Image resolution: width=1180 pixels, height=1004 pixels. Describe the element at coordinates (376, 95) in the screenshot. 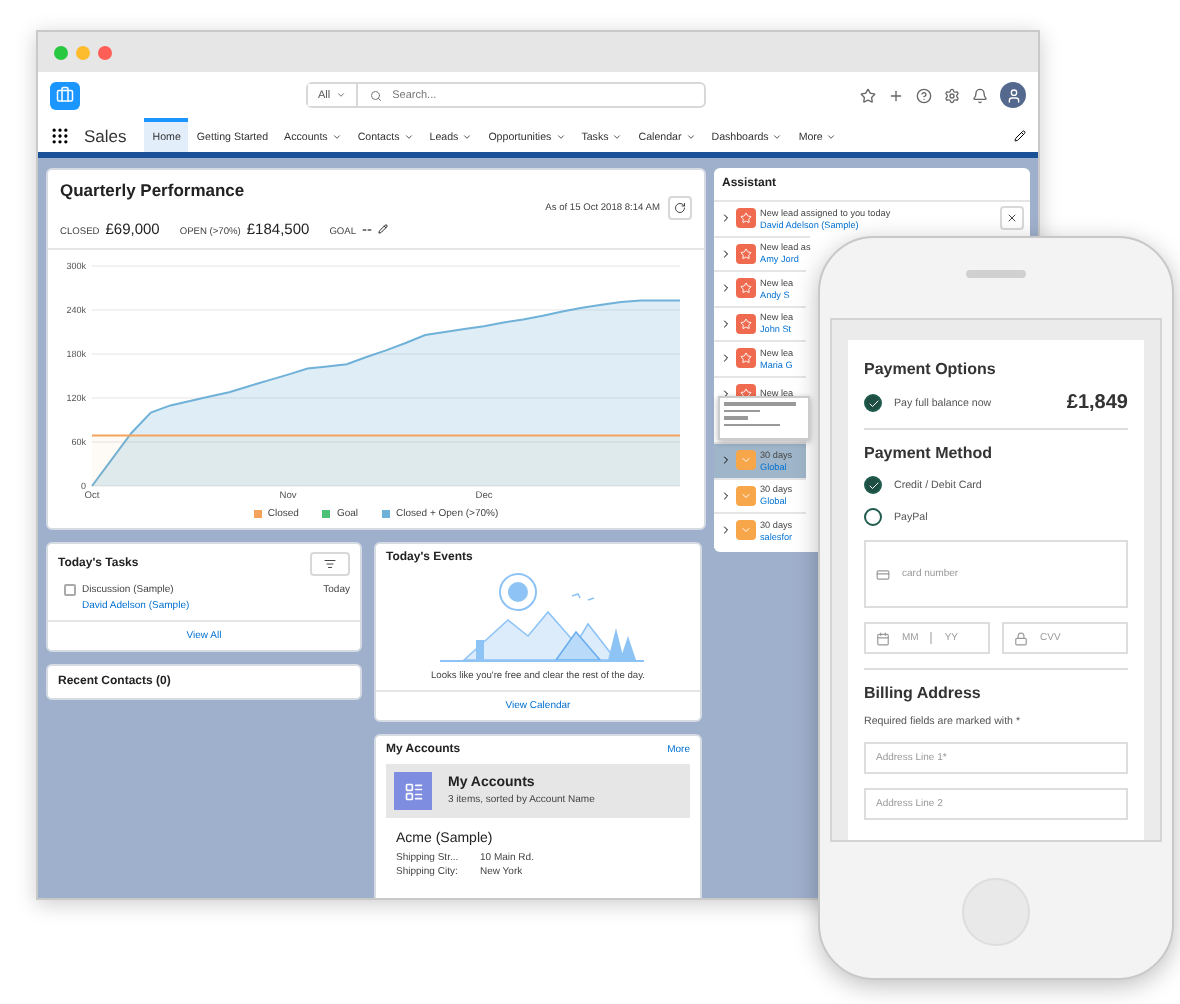

I see `search-icon` at that location.